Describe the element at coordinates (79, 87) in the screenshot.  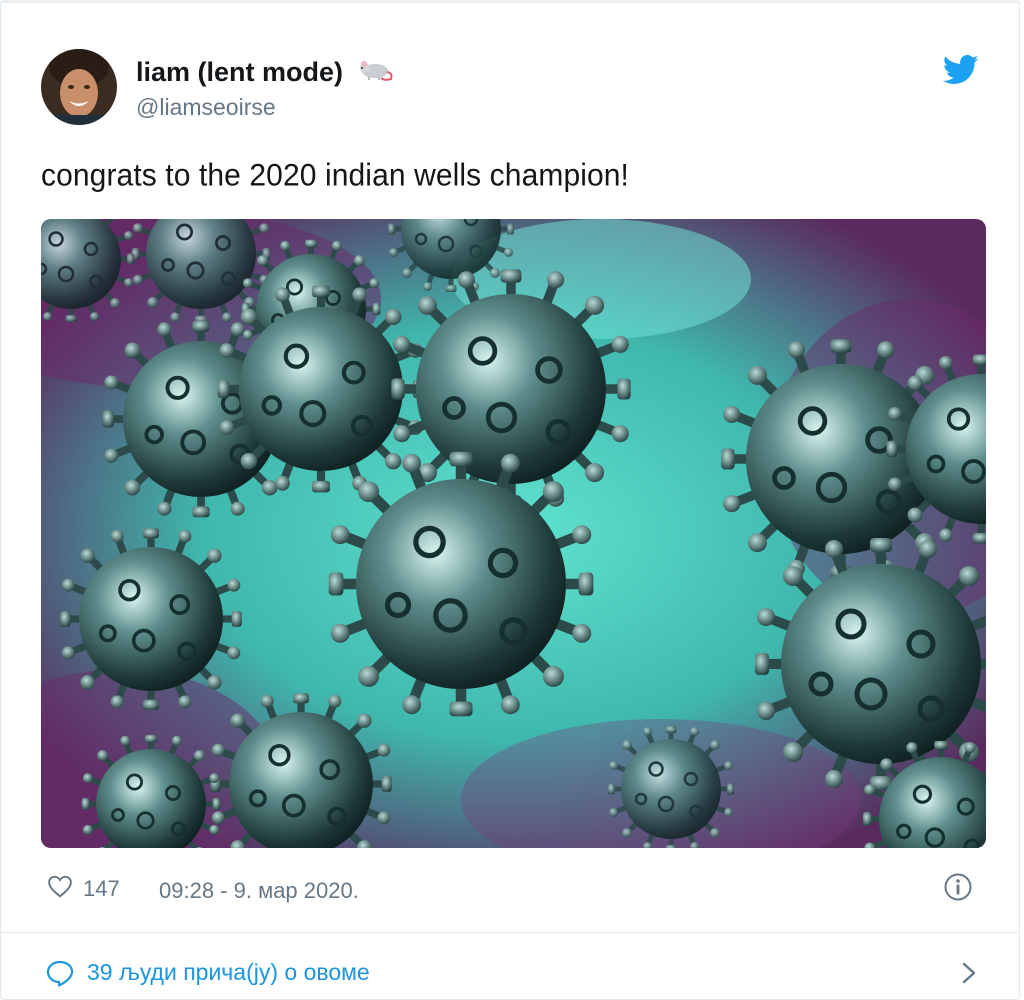
I see `avatar` at that location.